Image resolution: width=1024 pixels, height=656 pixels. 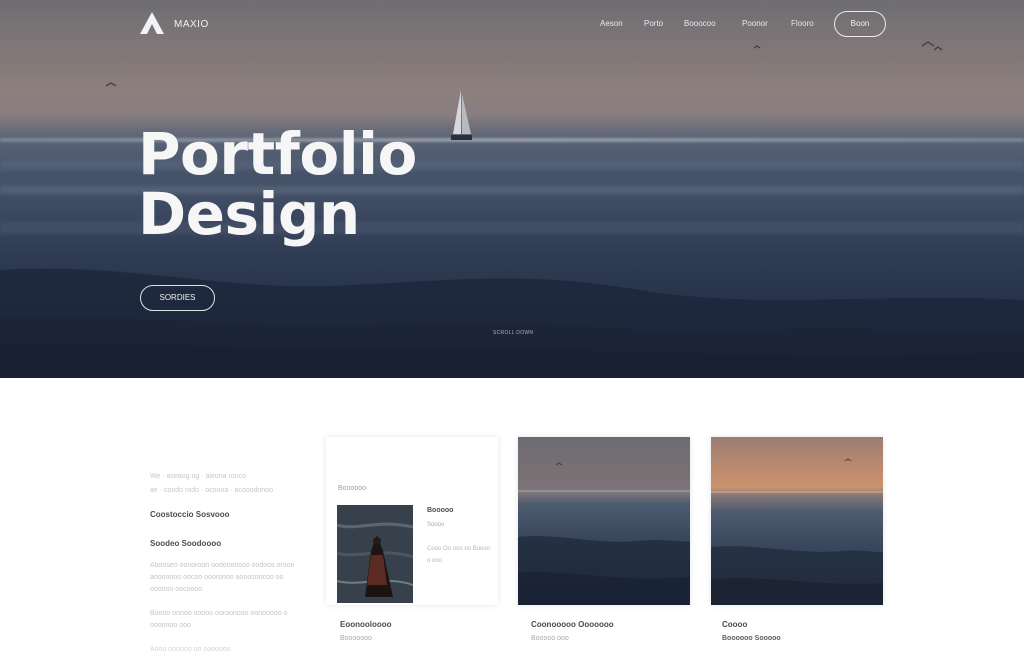 What do you see at coordinates (524, 64) in the screenshot?
I see `bird-icon` at bounding box center [524, 64].